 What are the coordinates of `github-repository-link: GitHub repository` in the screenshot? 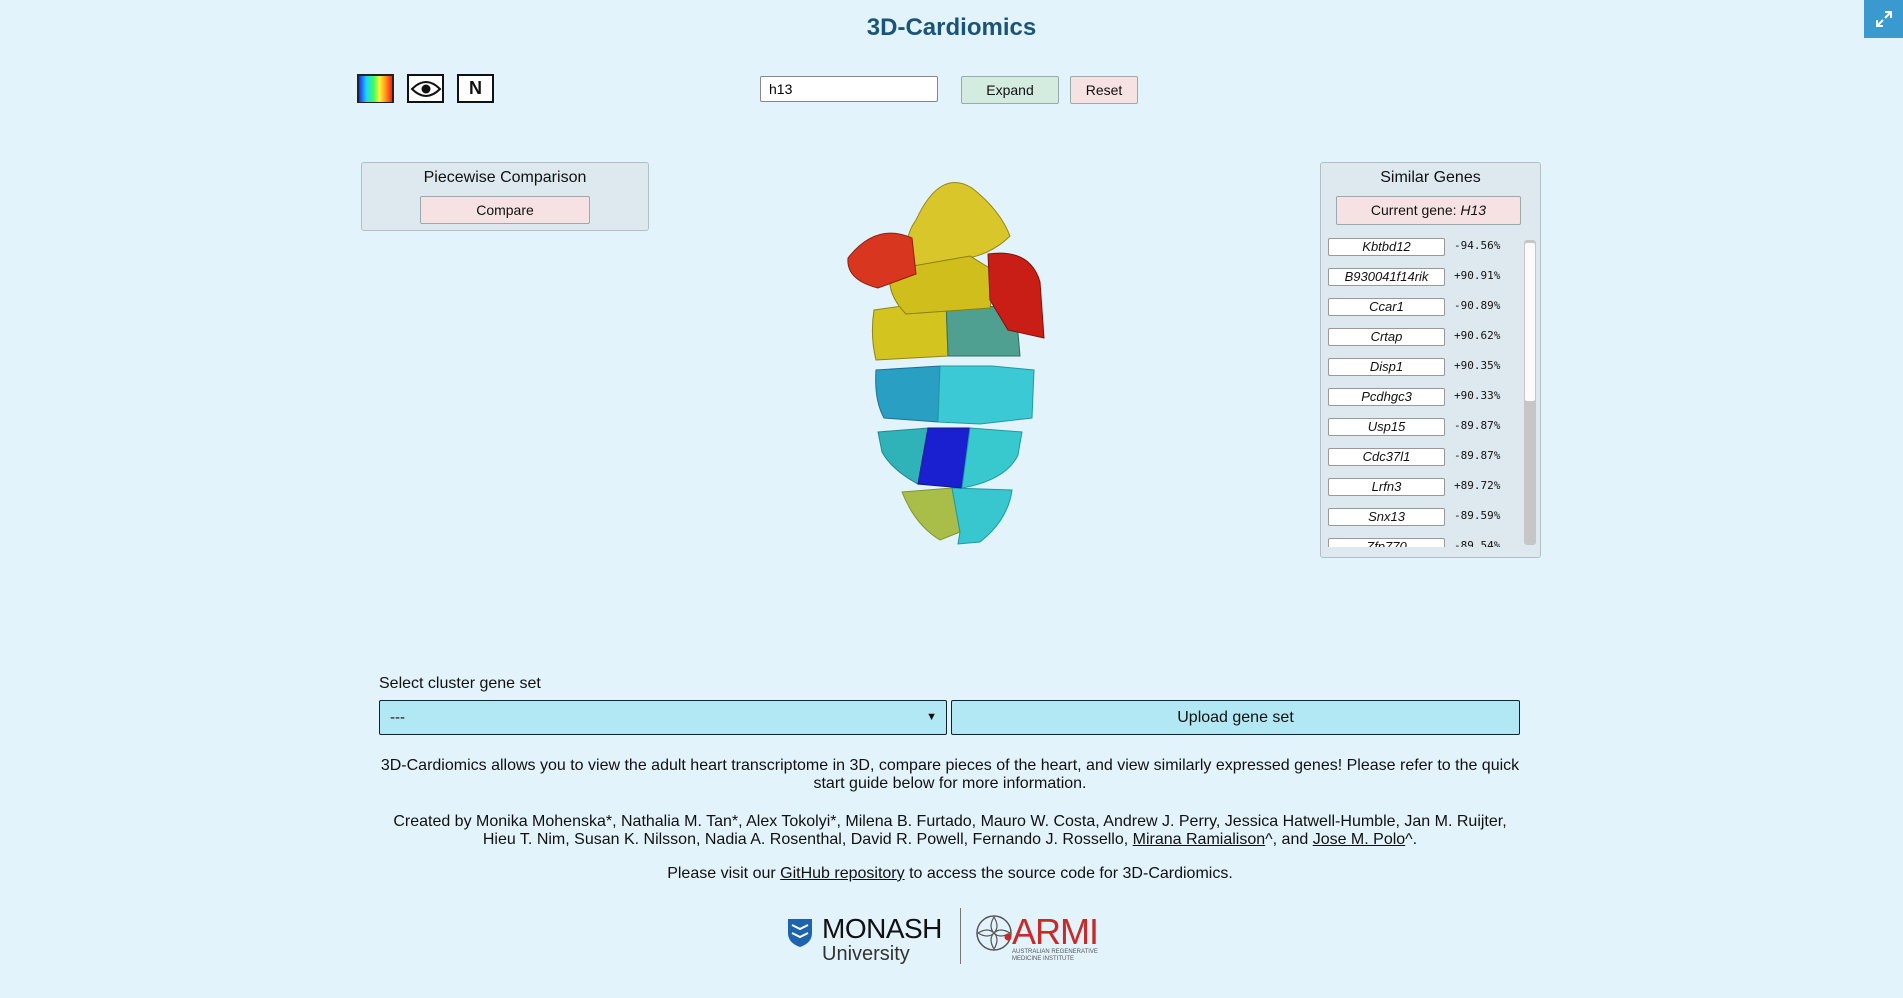 It's located at (842, 873).